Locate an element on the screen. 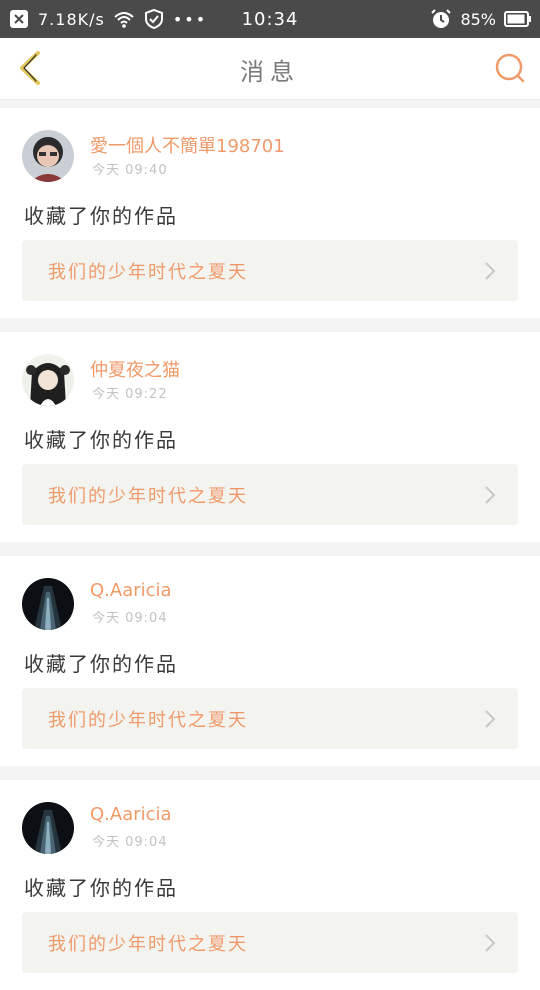 The width and height of the screenshot is (540, 990). status-bar: 7.18K/s ••• 10:34 85% is located at coordinates (270, 19).